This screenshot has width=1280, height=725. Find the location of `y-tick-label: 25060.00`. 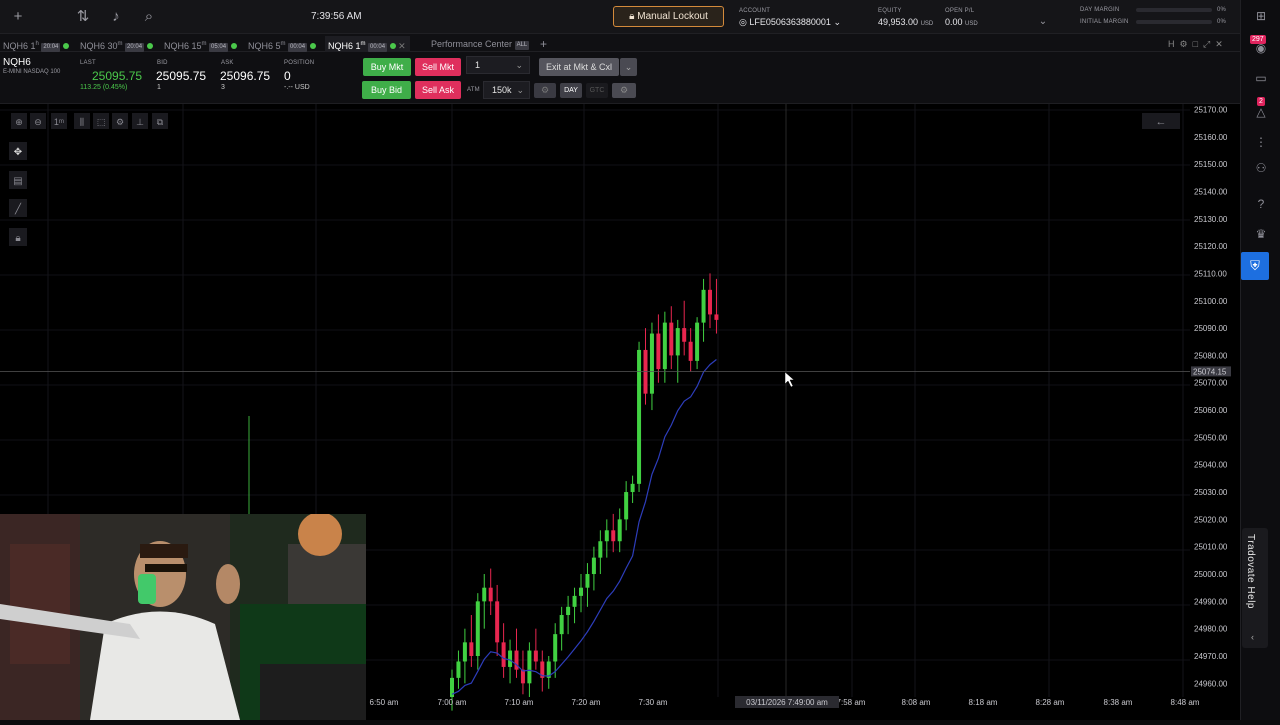

y-tick-label: 25060.00 is located at coordinates (1211, 410).